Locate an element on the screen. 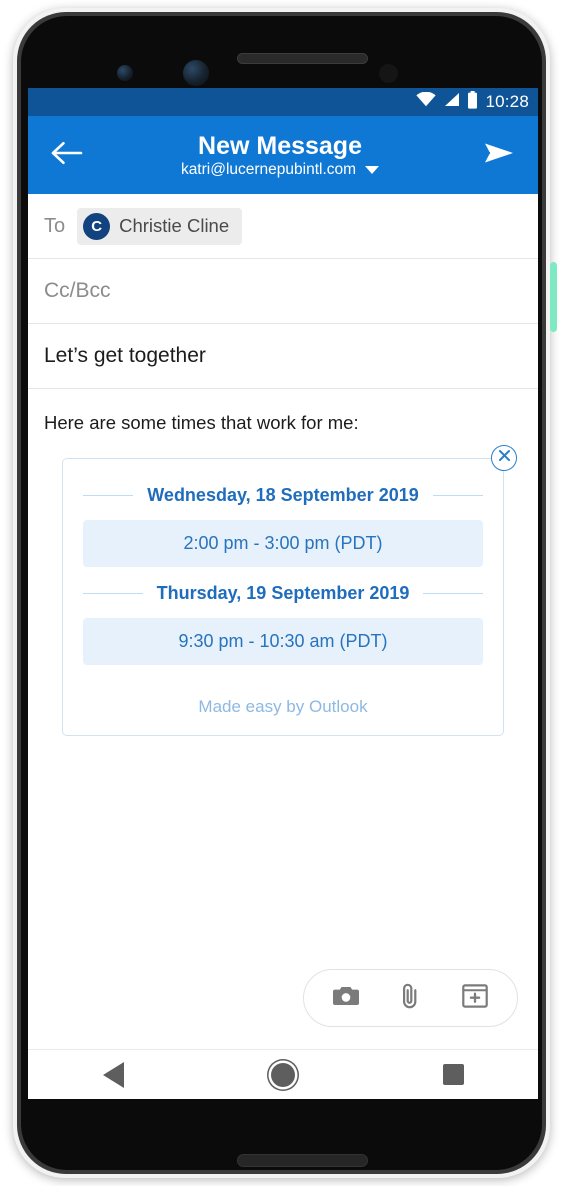 This screenshot has height=1186, width=563. account-selector: katri@lucernepubintl.com is located at coordinates (280, 169).